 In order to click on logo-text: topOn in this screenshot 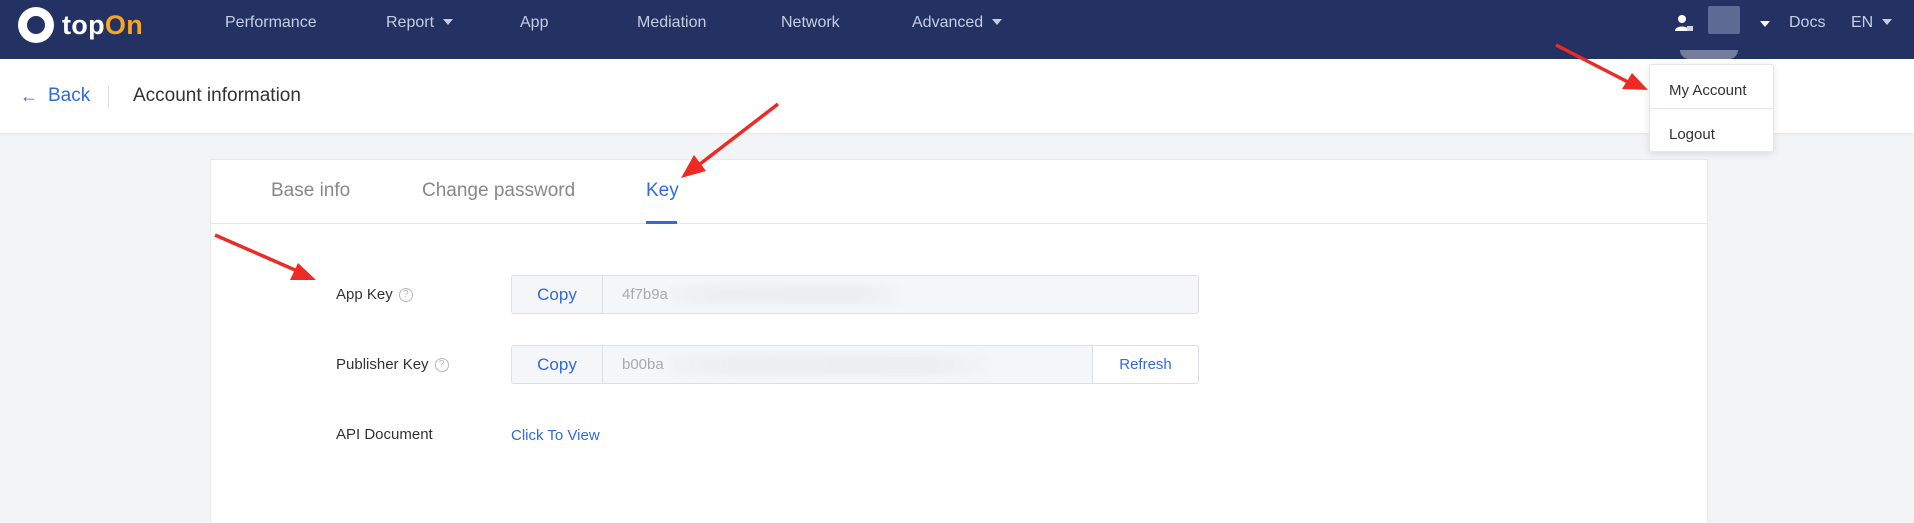, I will do `click(102, 24)`.